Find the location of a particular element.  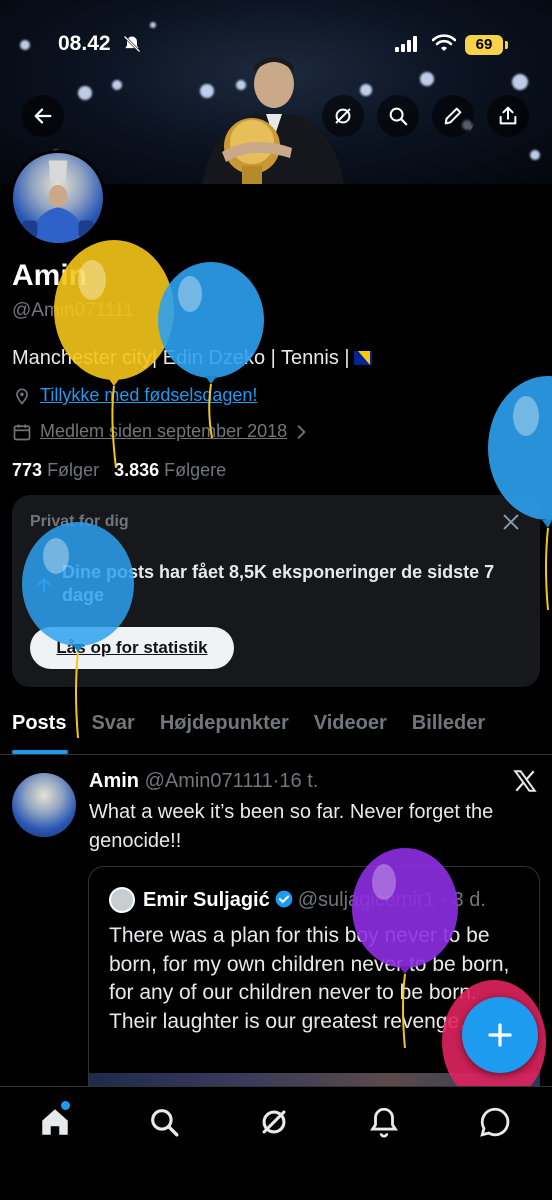

following-label: Følger is located at coordinates (73, 470).